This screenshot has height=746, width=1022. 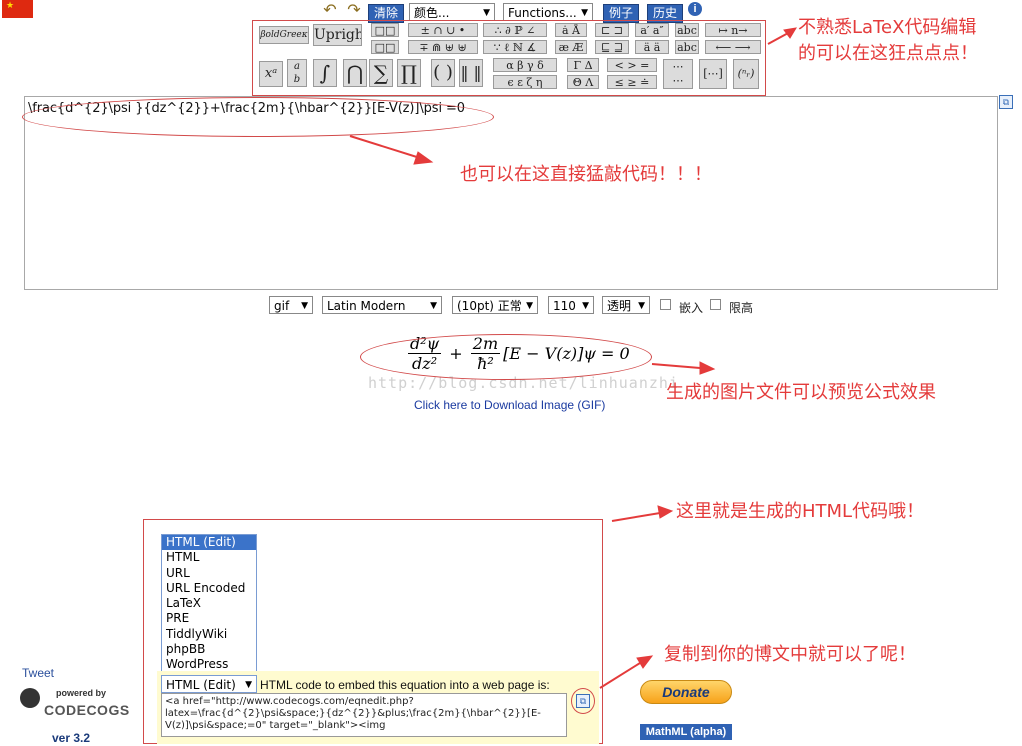 What do you see at coordinates (209, 557) in the screenshot?
I see `list-item: HTML` at bounding box center [209, 557].